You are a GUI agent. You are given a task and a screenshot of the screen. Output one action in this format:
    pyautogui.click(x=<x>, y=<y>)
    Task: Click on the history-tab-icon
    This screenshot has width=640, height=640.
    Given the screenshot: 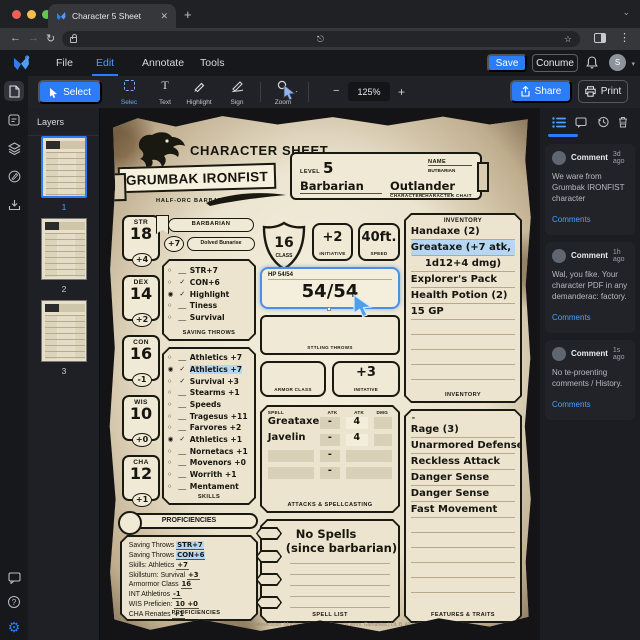 What is the action you would take?
    pyautogui.click(x=603, y=122)
    